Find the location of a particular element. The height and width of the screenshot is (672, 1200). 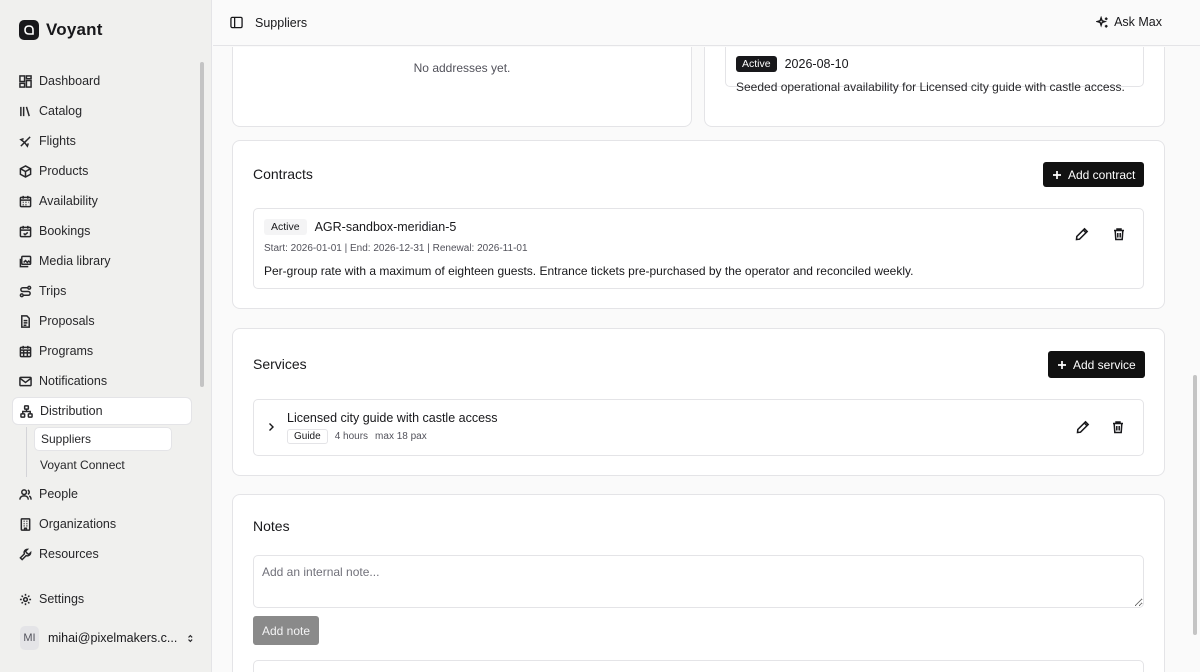

sidebar-item-settings: Settings is located at coordinates (102, 599).